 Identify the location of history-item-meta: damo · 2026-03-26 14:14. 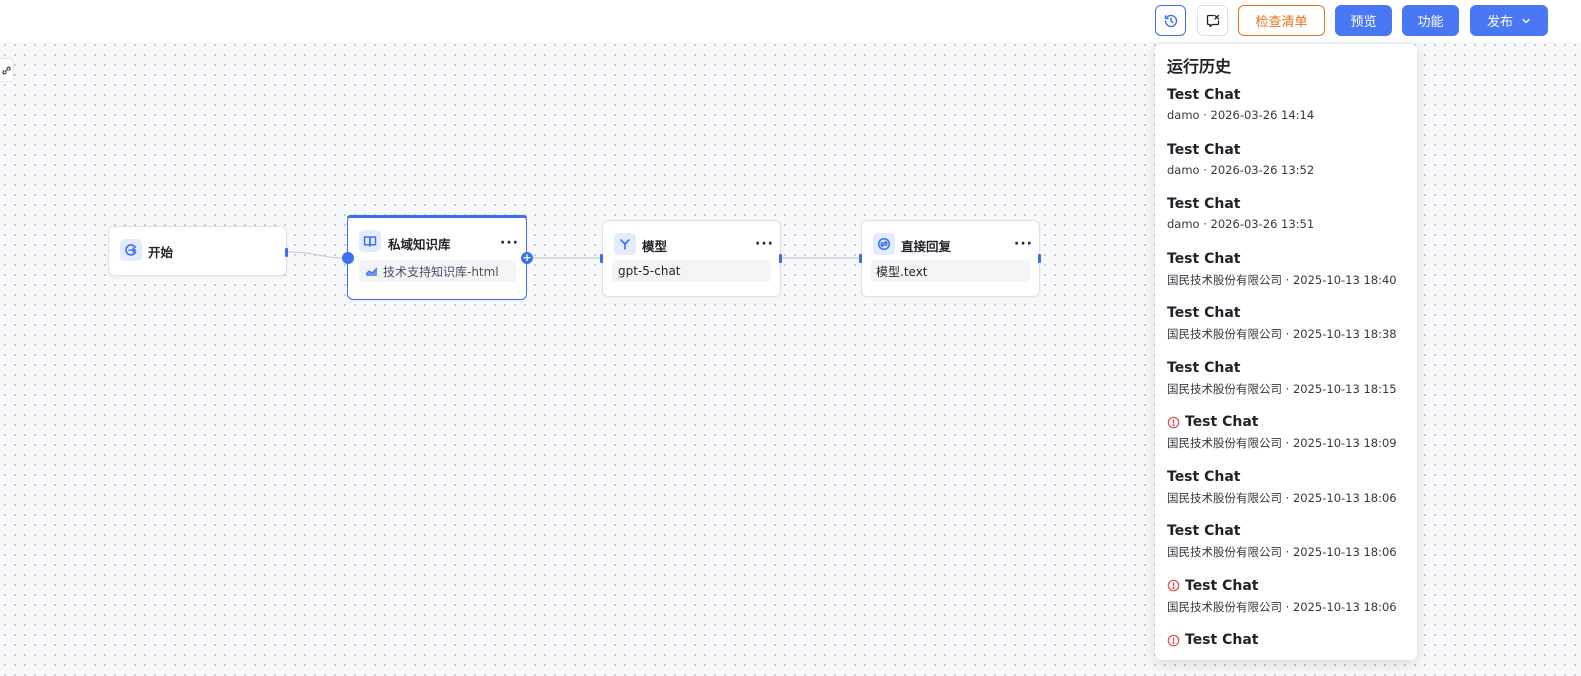
(1241, 115).